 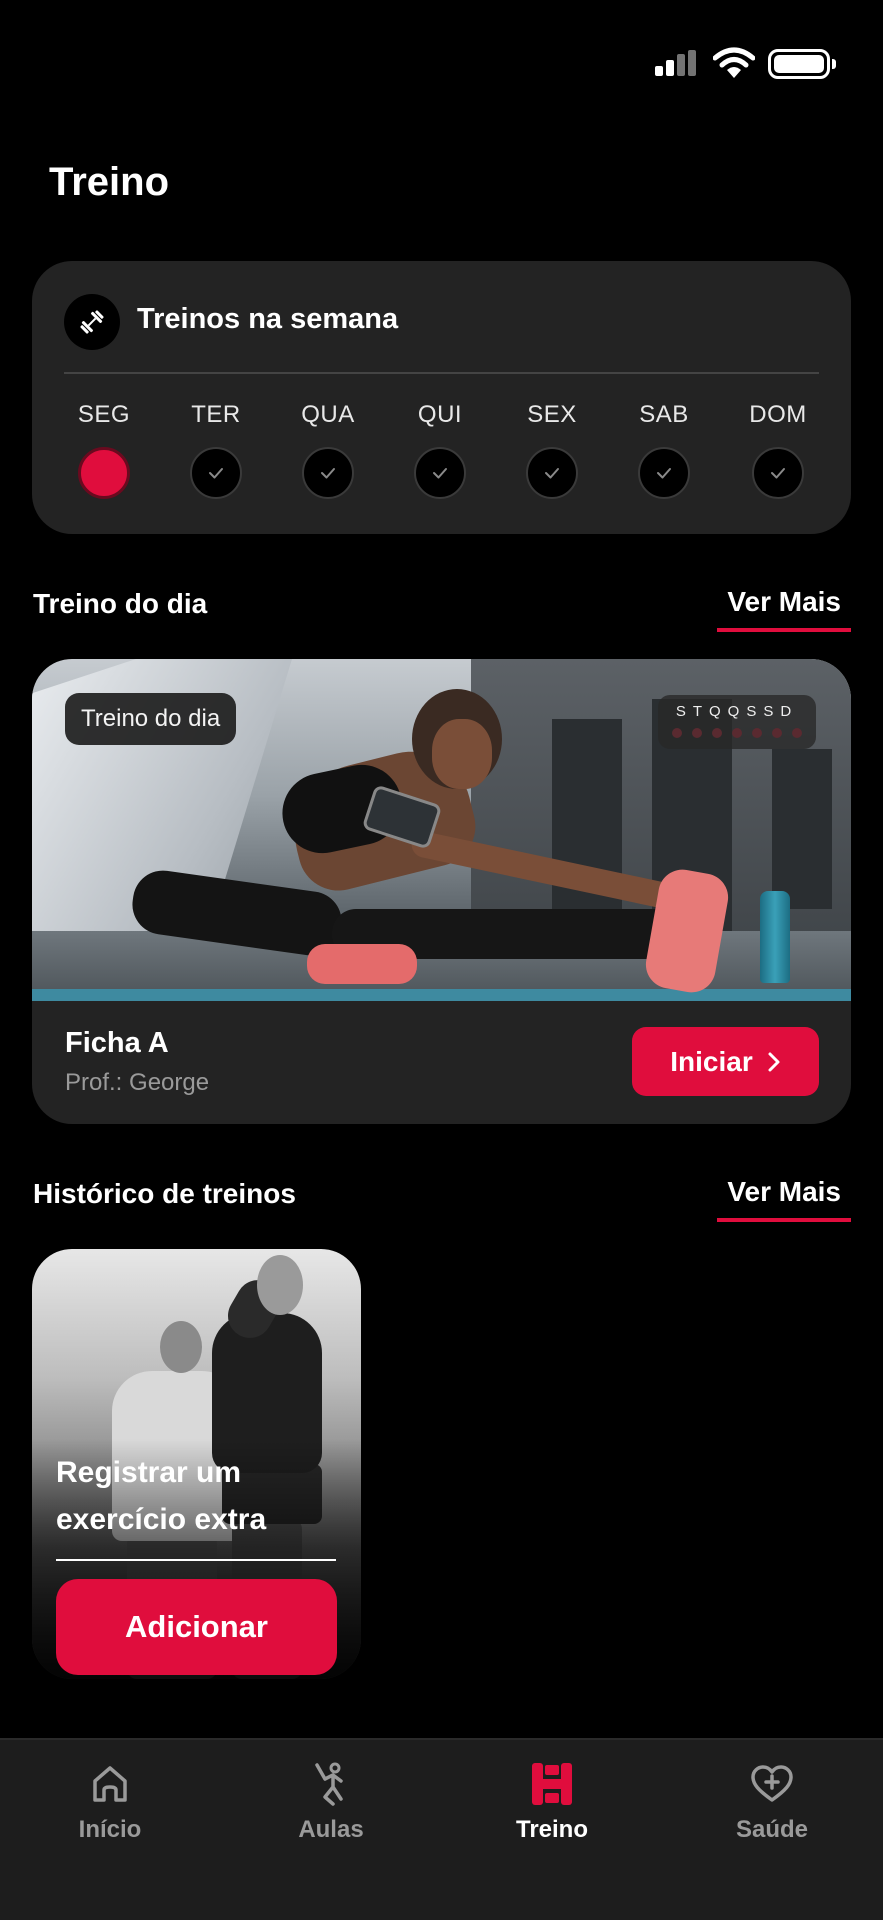 I want to click on bottom-nav: Início Aulas Treino Saúde, so click(x=441, y=1829).